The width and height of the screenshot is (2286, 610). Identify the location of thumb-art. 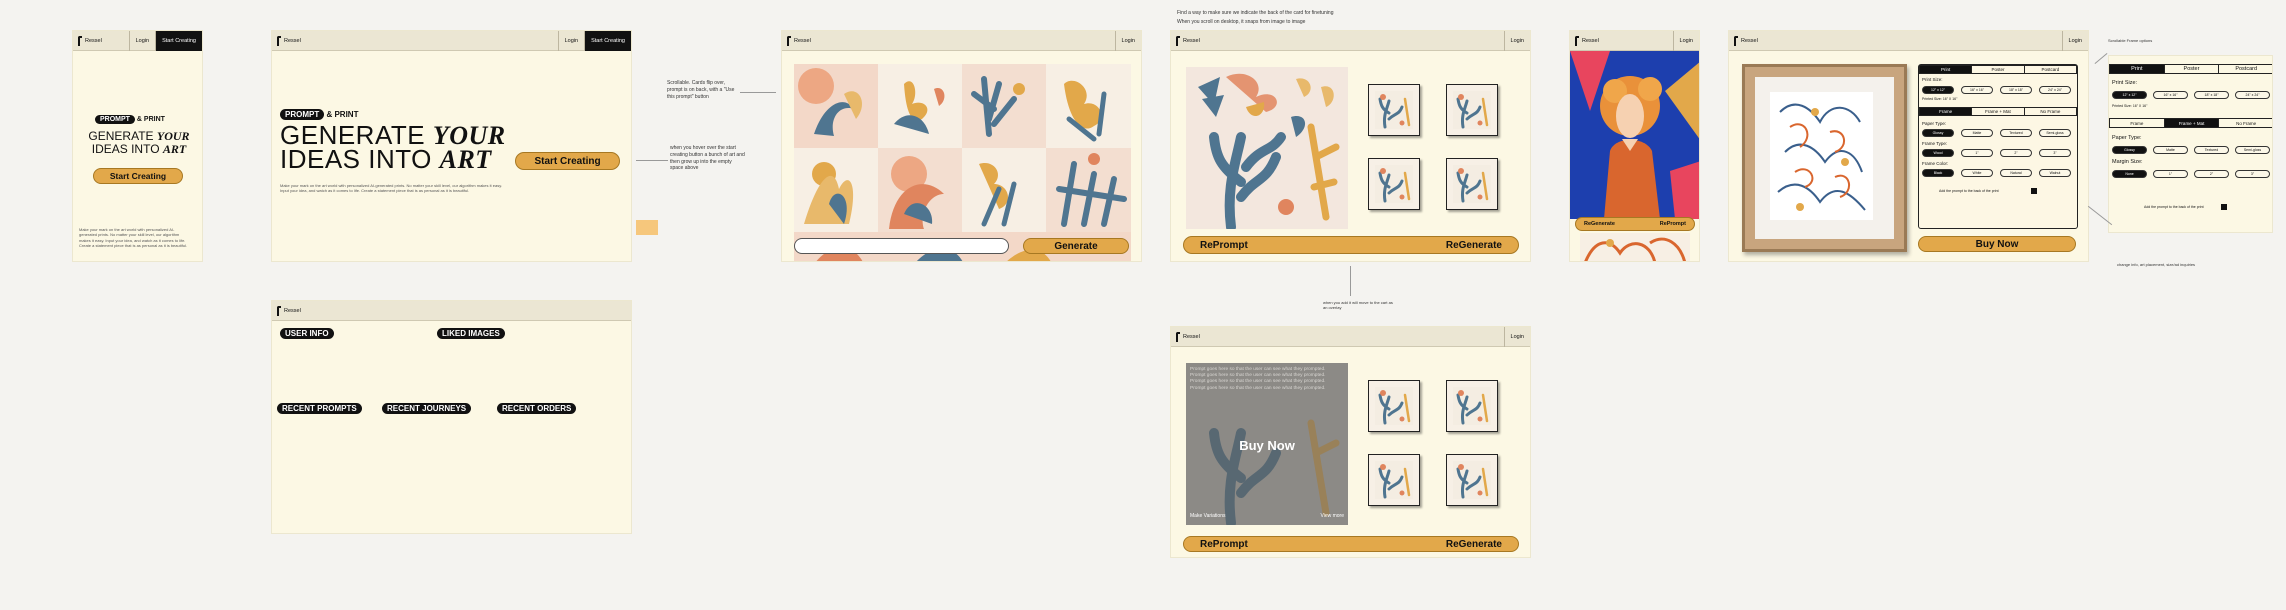
(1394, 184).